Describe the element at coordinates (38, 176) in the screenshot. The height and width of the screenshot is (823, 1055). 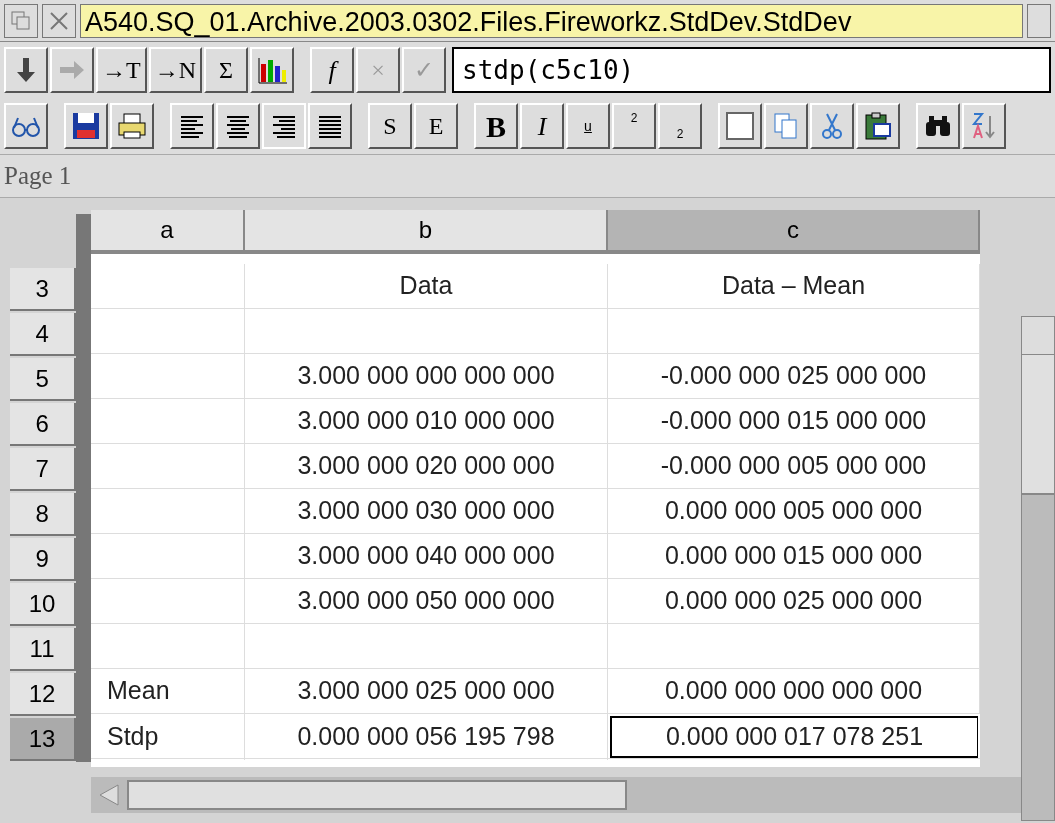
I see `page-label: Page 1` at that location.